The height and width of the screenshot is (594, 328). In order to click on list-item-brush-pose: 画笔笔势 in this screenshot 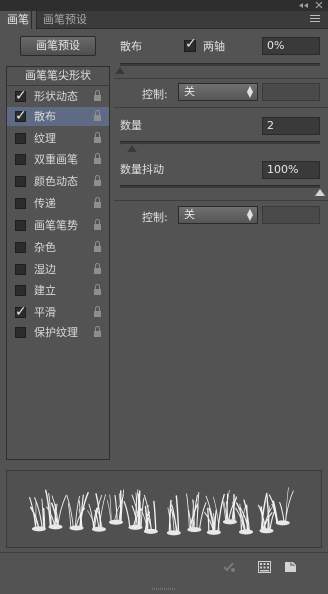, I will do `click(58, 225)`.